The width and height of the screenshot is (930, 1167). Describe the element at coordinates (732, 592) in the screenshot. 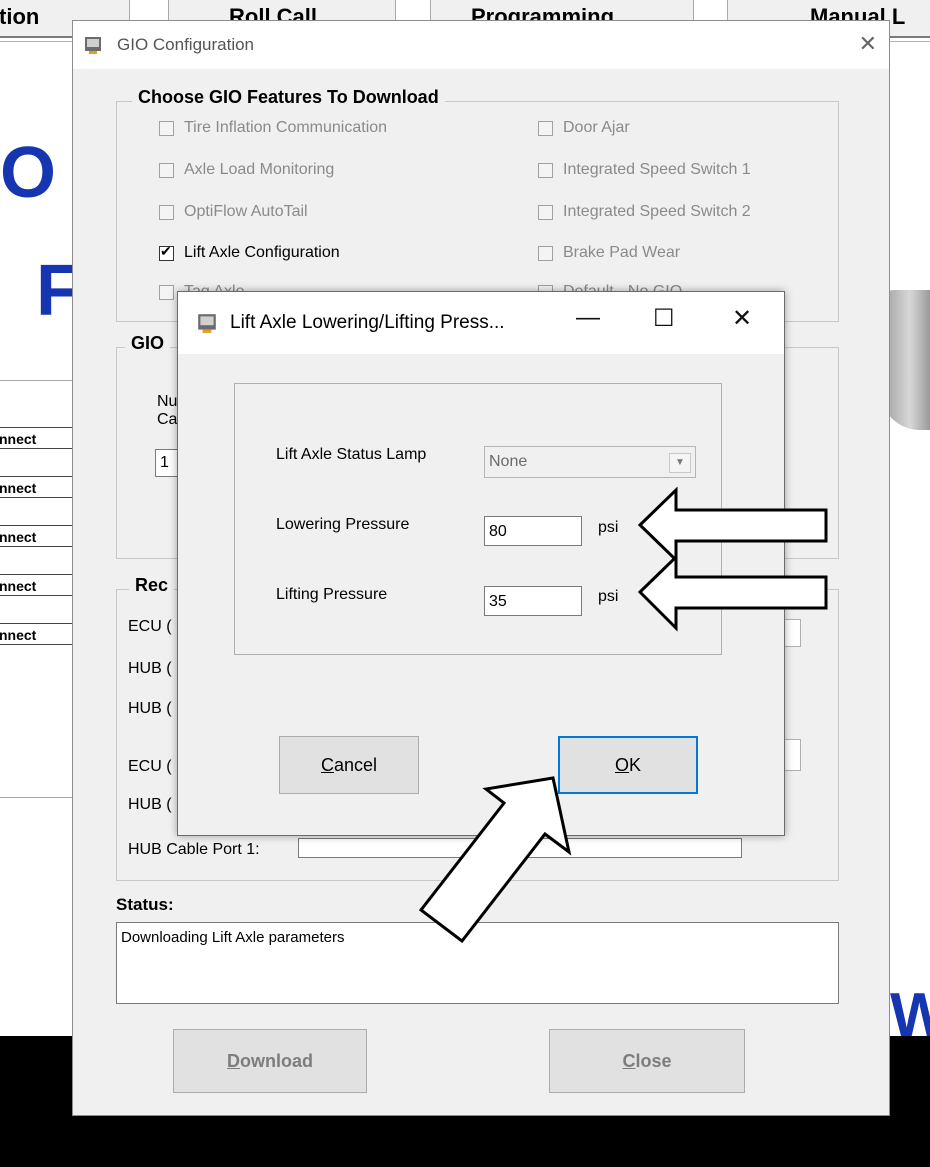

I see `arrow-to-lifting-pressure` at that location.